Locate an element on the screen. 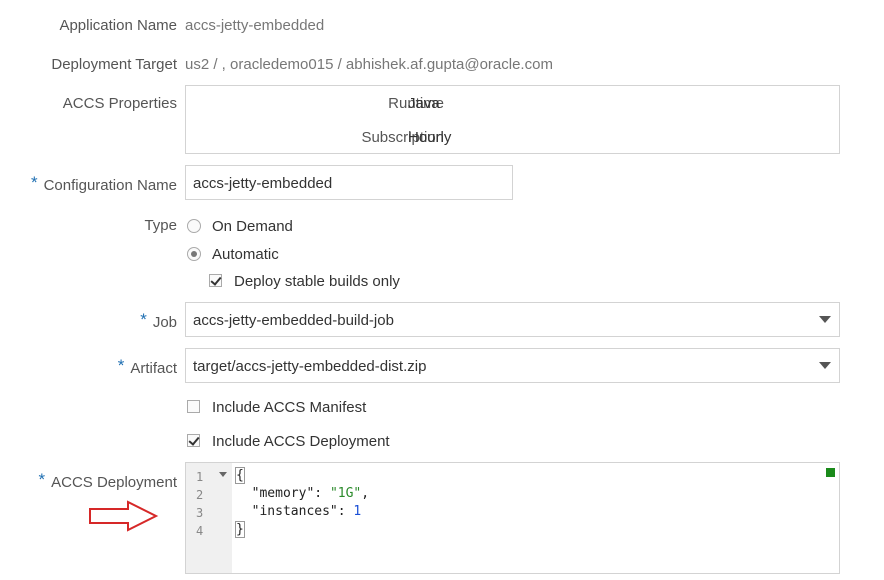 The image size is (884, 580). include-manifest-label: Include ACCS Manifest is located at coordinates (289, 407).